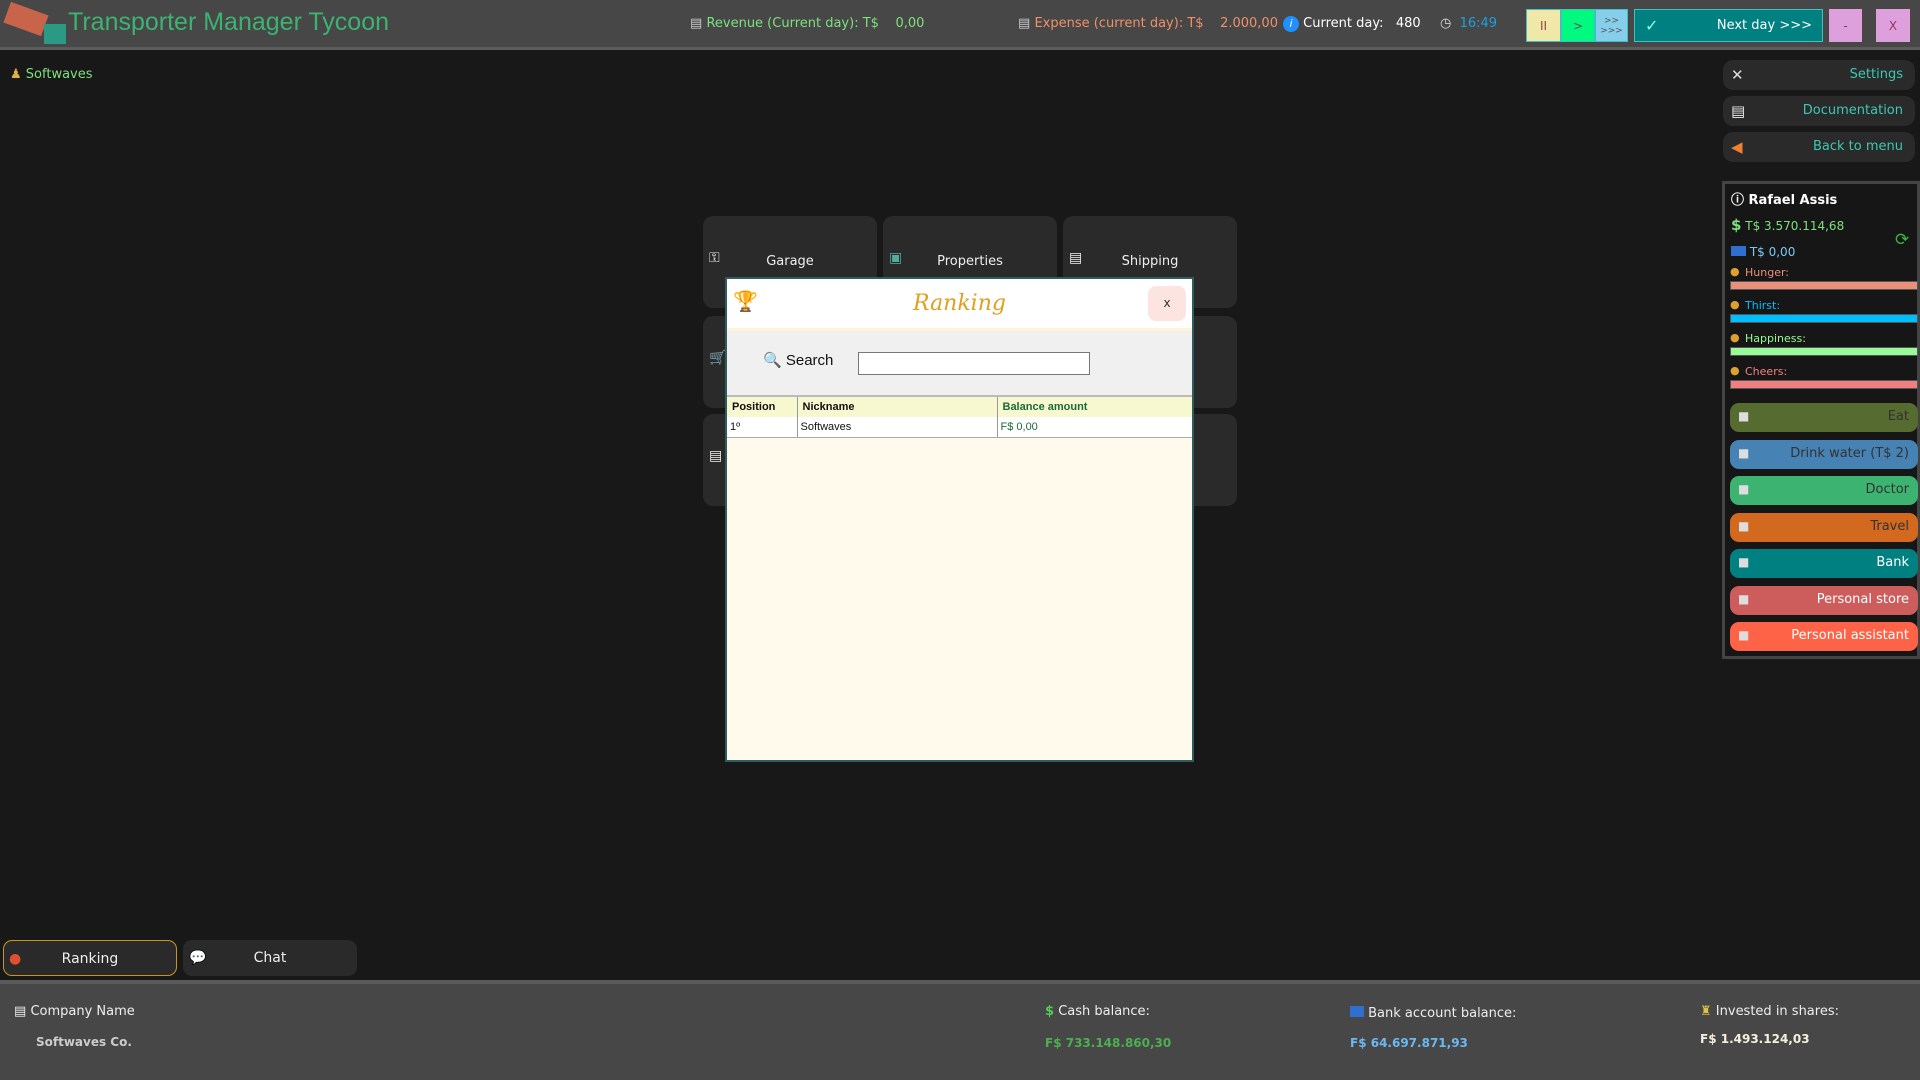 Image resolution: width=1920 pixels, height=1080 pixels. What do you see at coordinates (1735, 337) in the screenshot?
I see `star-icon: ●` at bounding box center [1735, 337].